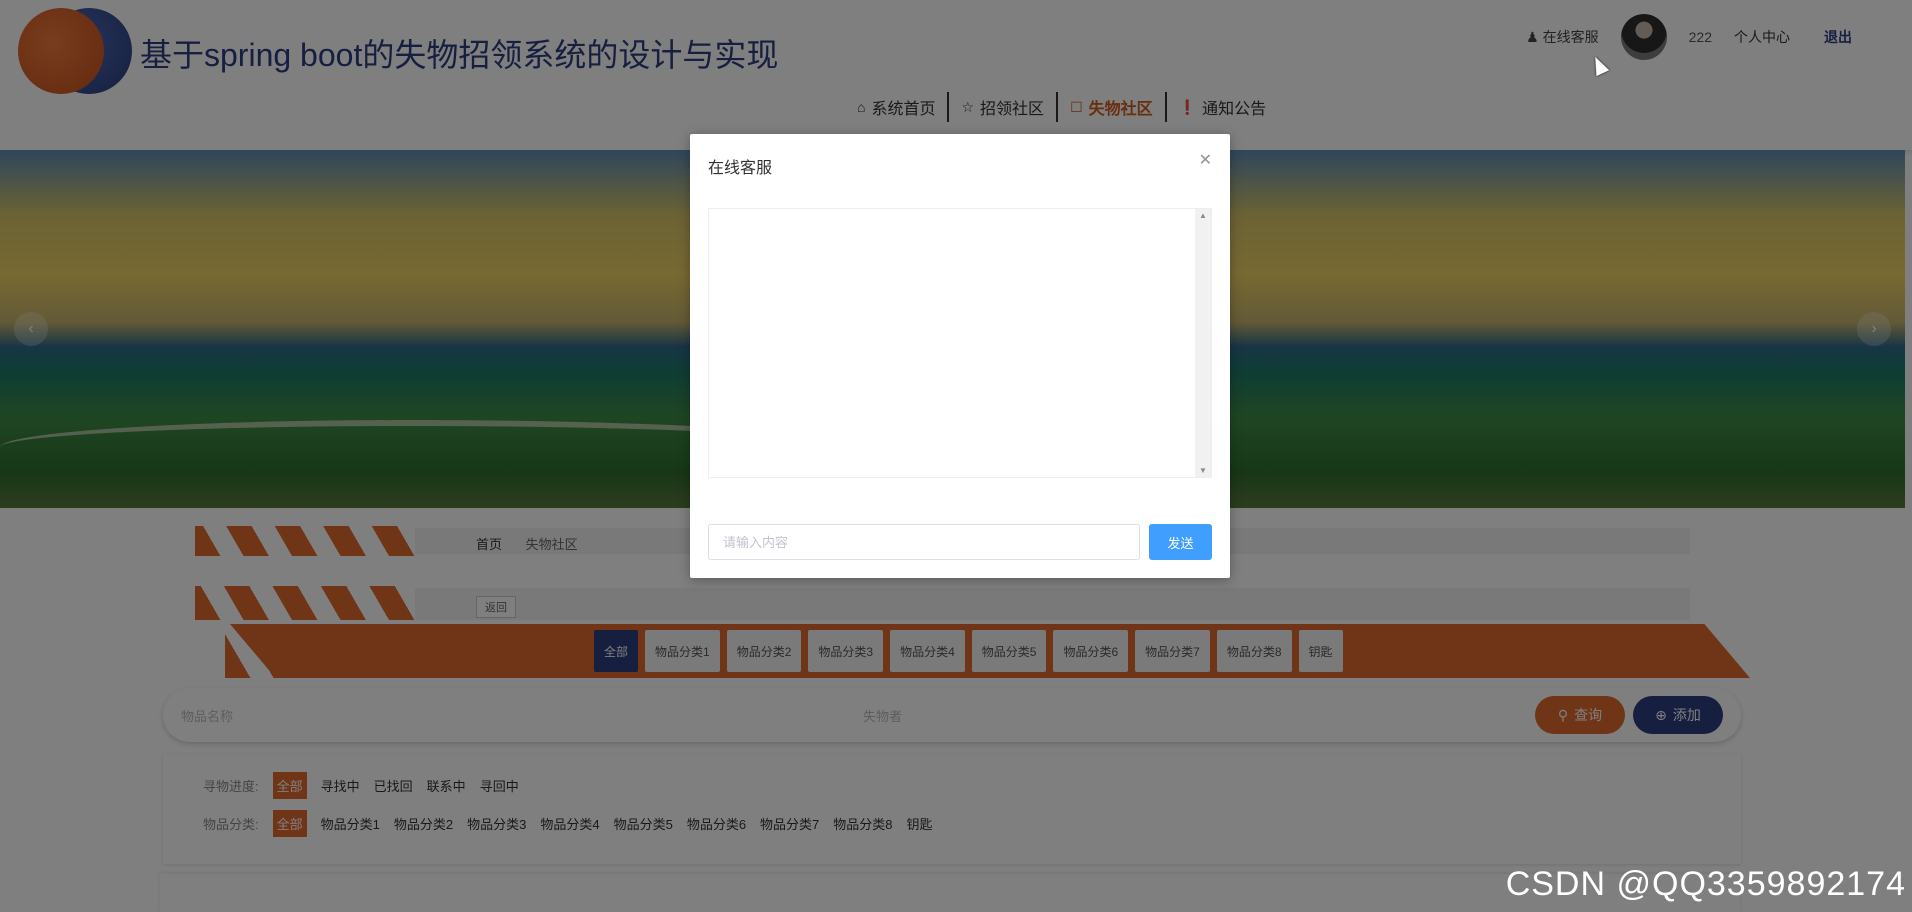  I want to click on chat-messages: ▲ ▼, so click(960, 343).